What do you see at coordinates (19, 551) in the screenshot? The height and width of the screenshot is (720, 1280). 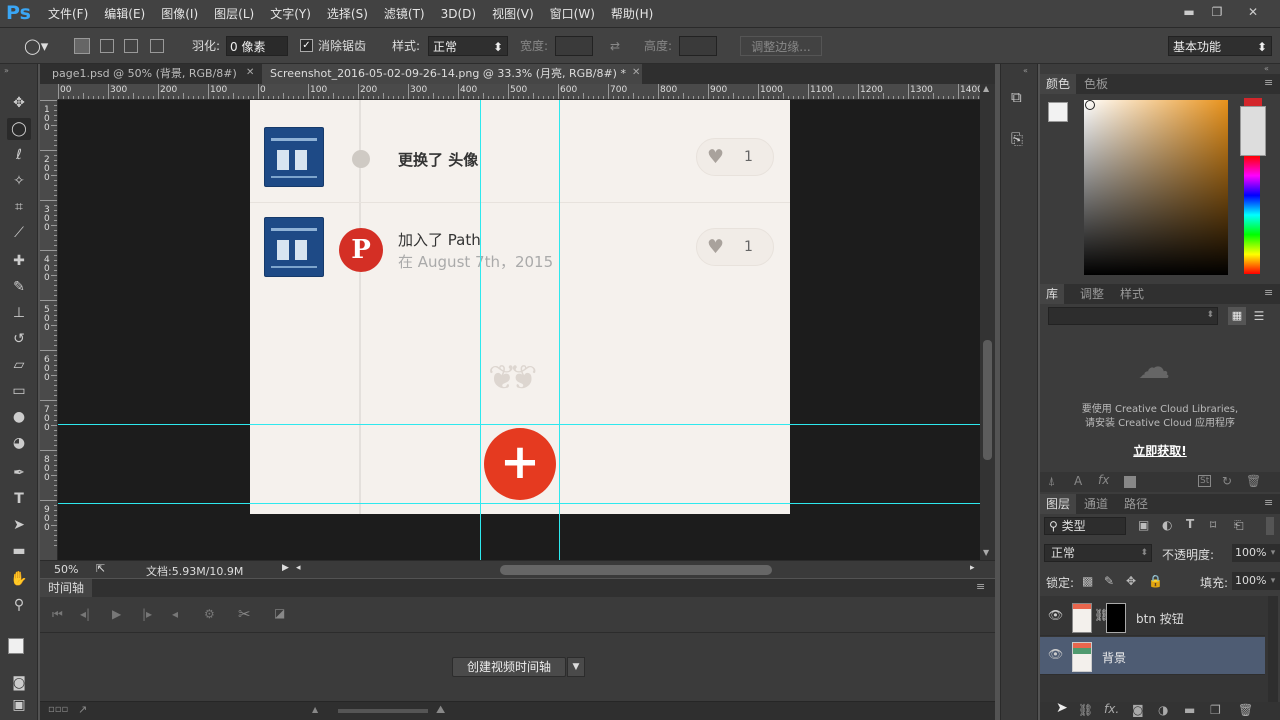 I see `rectangle-tool-icon: ▬` at bounding box center [19, 551].